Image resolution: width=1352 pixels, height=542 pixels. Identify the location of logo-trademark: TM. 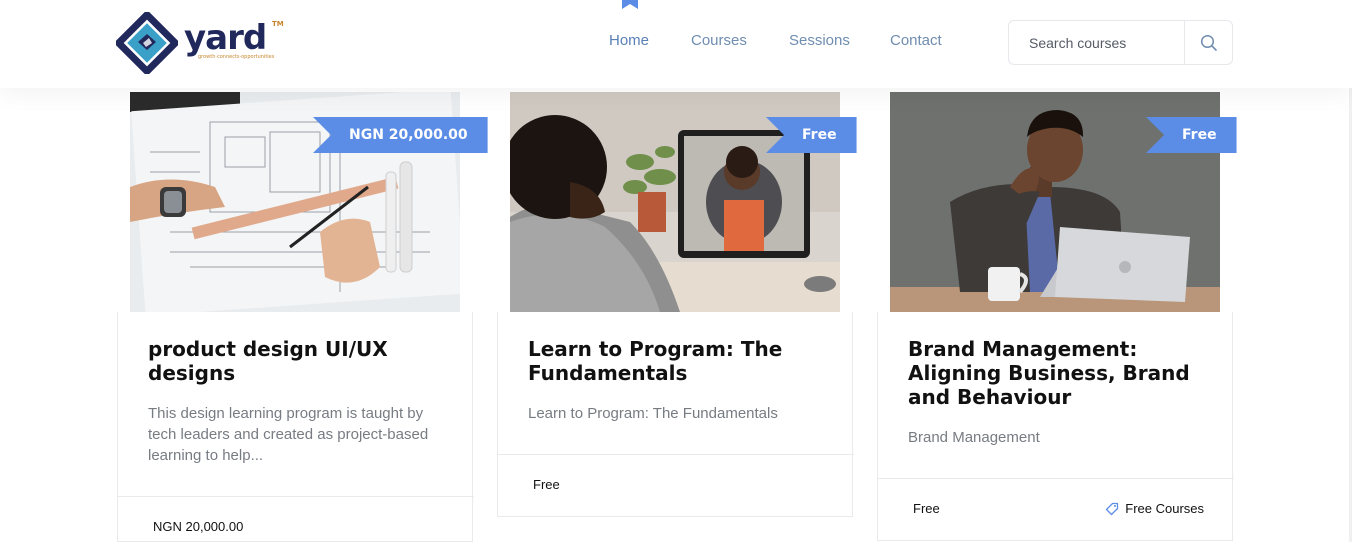
(278, 24).